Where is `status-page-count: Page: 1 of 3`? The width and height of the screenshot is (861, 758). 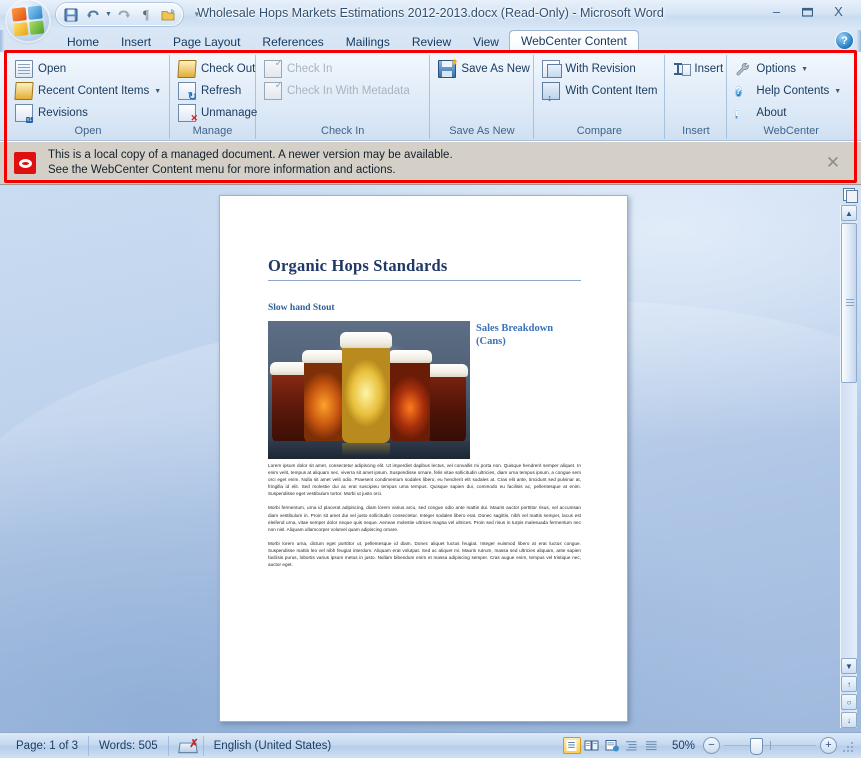
status-page-count: Page: 1 of 3 is located at coordinates (48, 745).